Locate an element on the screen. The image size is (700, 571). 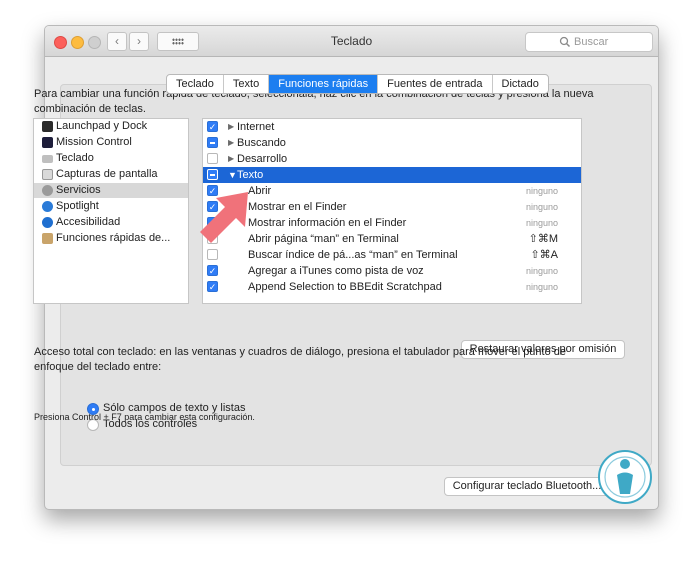
tab-funciones-rapidas: Funciones rápidas is located at coordinates (324, 84).